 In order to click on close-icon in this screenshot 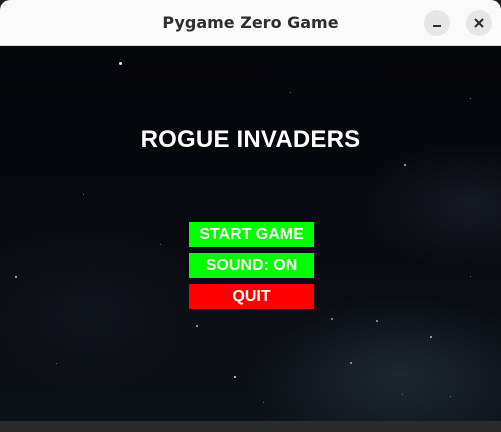, I will do `click(479, 23)`.